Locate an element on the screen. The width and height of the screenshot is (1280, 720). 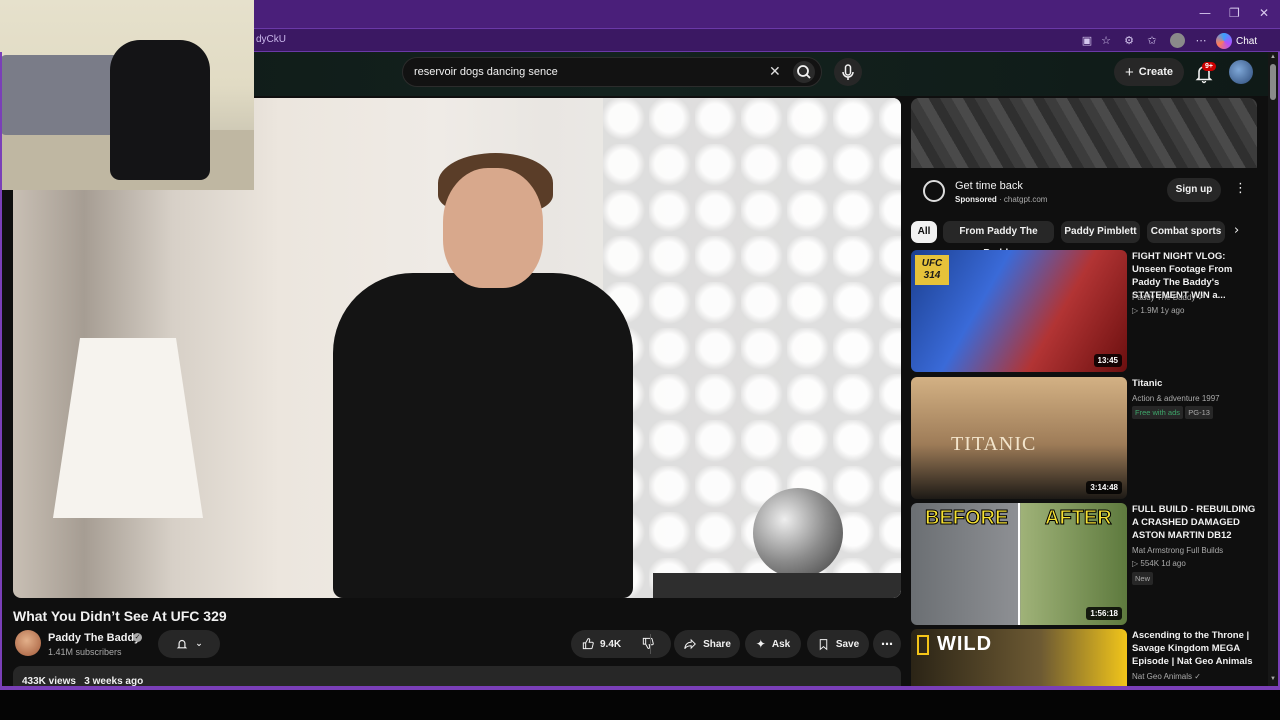
free-with-ads-tag: Free with ads is located at coordinates (1158, 412).